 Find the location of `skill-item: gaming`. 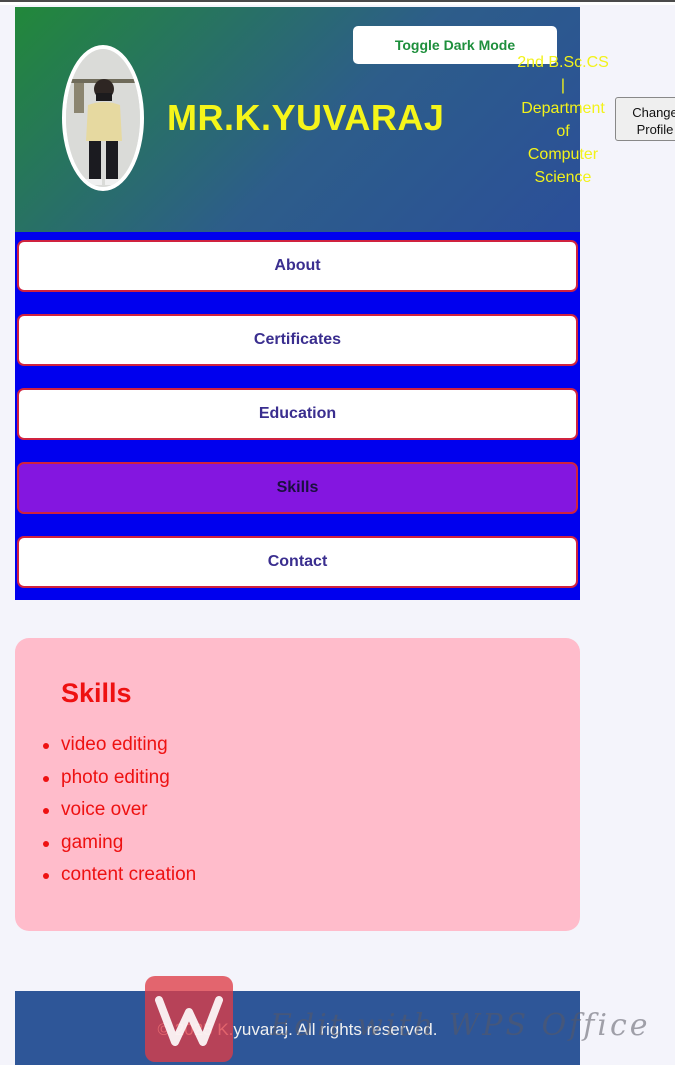

skill-item: gaming is located at coordinates (119, 843).